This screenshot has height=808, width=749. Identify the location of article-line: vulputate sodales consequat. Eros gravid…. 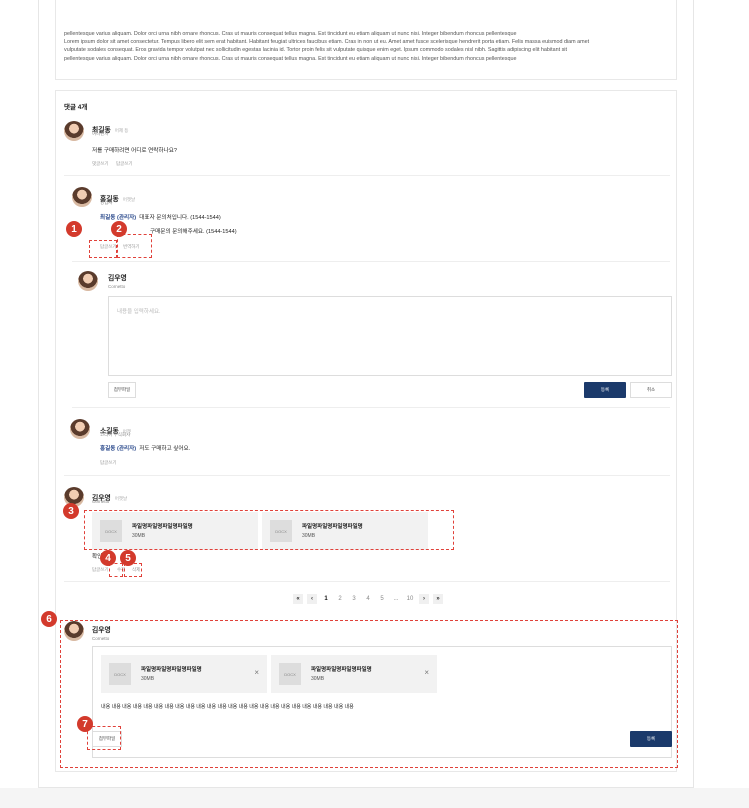
(316, 50).